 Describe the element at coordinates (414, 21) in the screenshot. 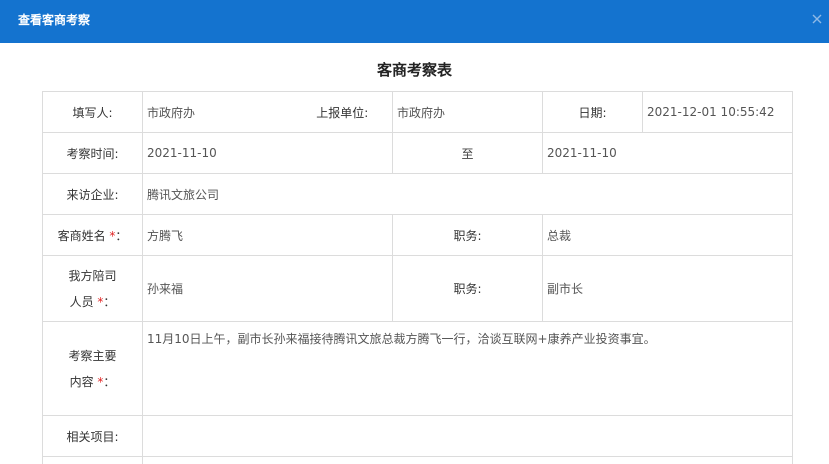

I see `dialog-titlebar: 查看客商考察` at that location.